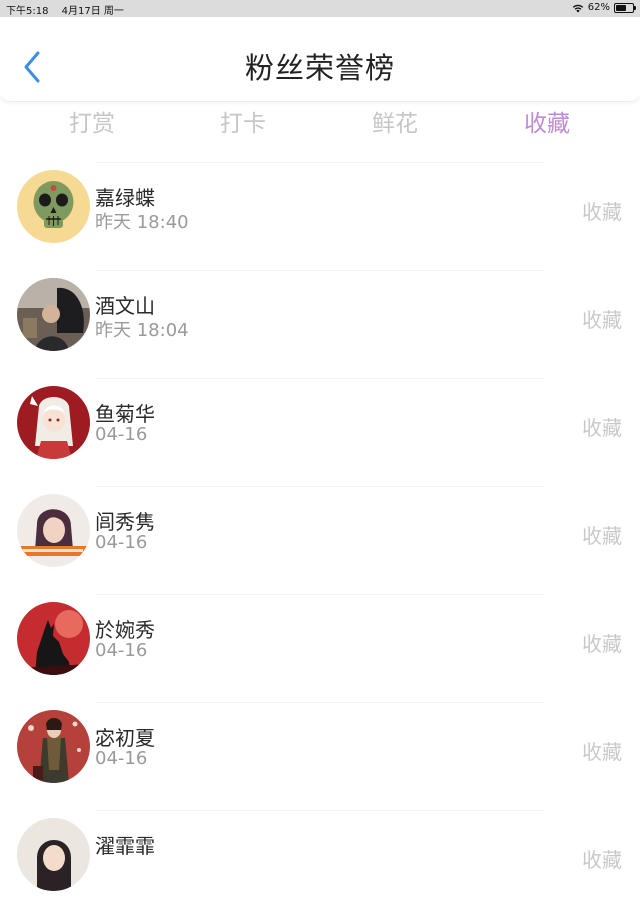  I want to click on person-photo-avatar, so click(53, 314).